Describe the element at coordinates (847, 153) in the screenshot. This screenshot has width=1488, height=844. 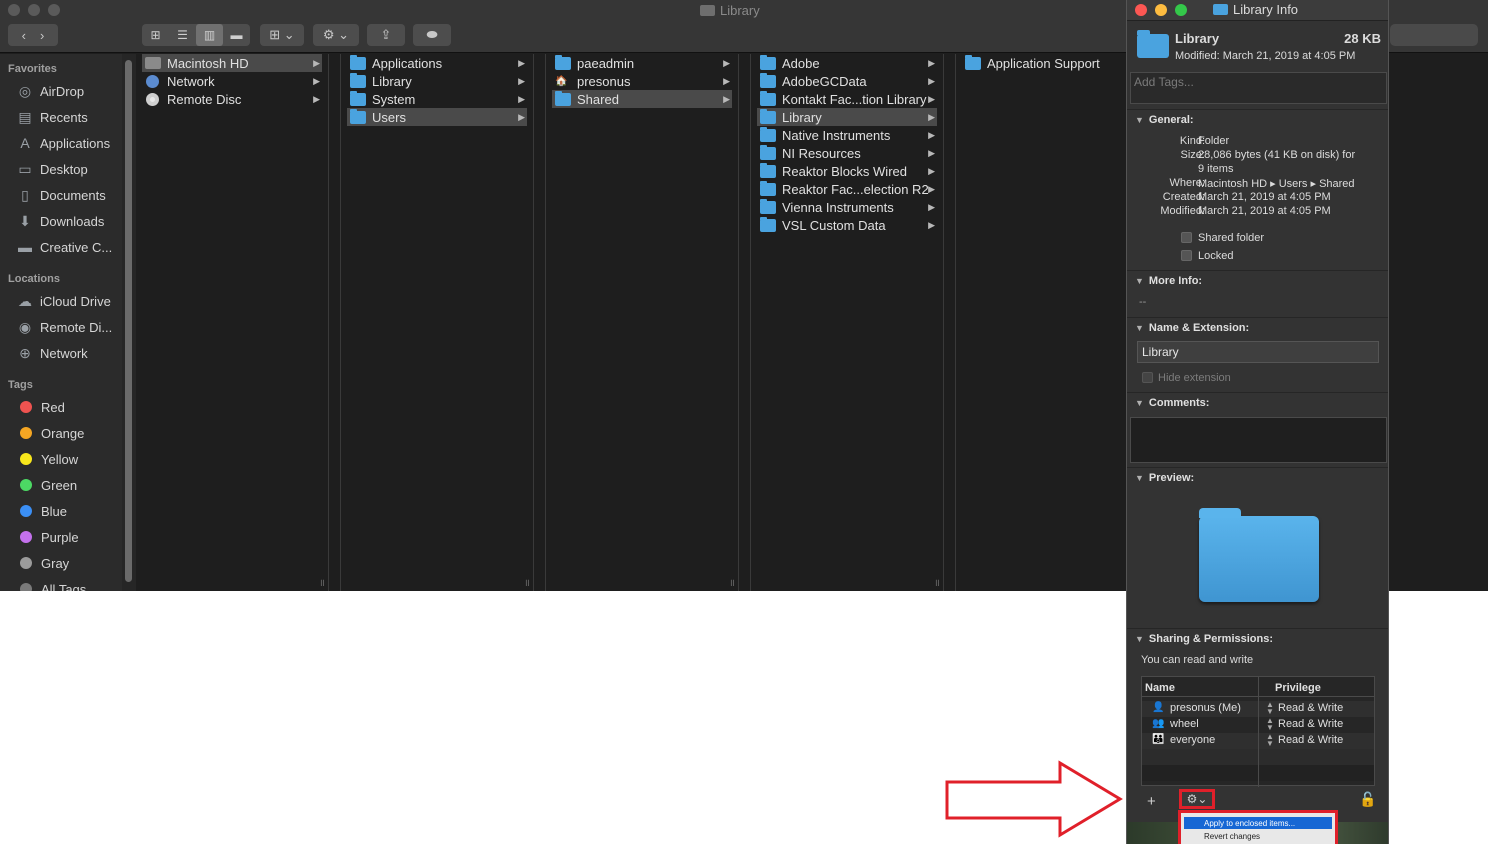
I see `column-row: NI Resources ▶` at that location.